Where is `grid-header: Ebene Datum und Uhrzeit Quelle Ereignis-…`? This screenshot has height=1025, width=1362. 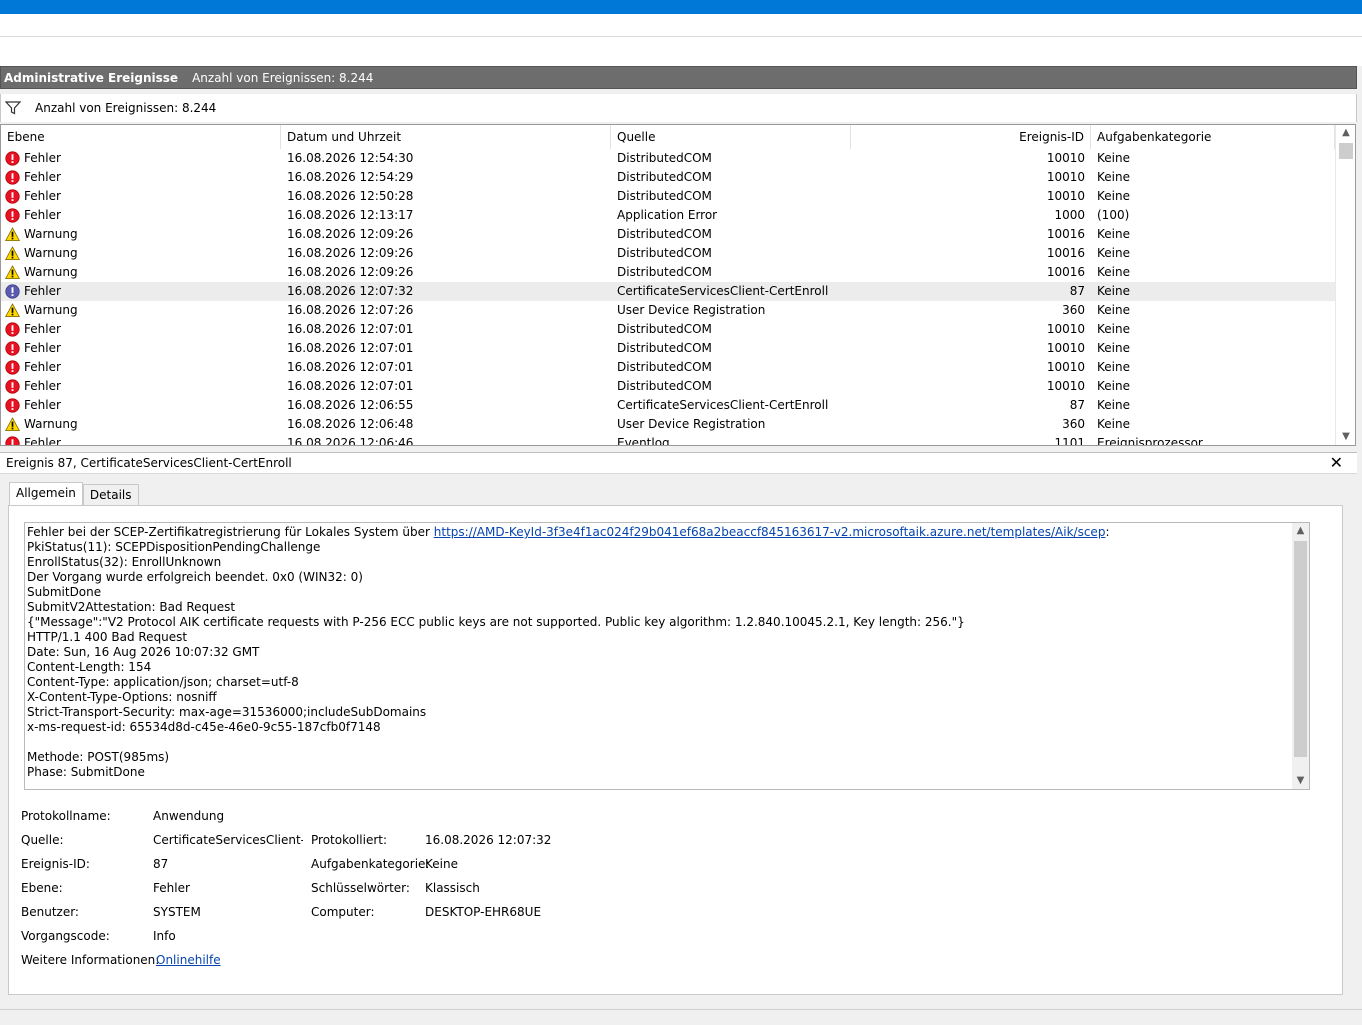 grid-header: Ebene Datum und Uhrzeit Quelle Ereignis-… is located at coordinates (668, 137).